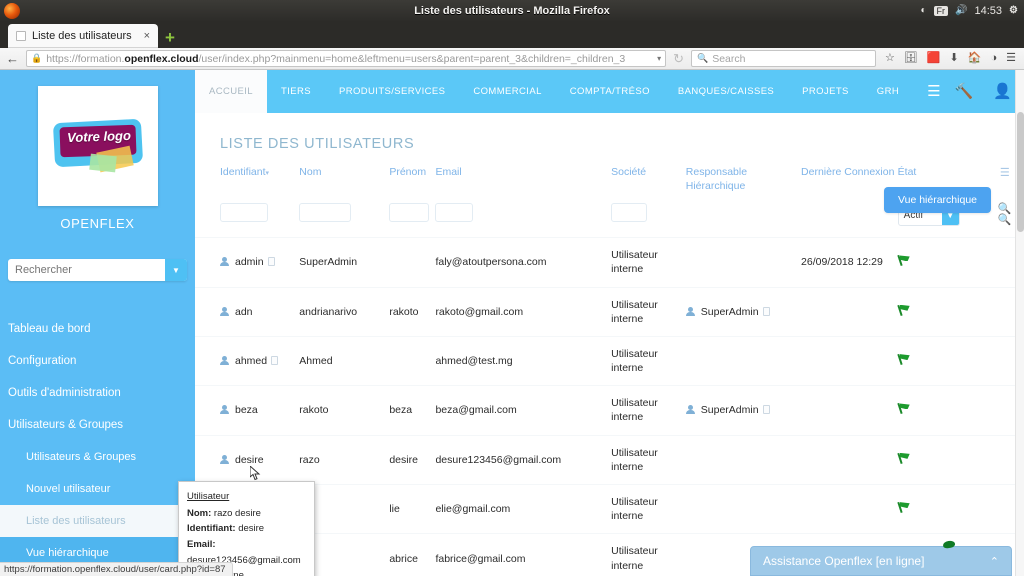  What do you see at coordinates (344, 459) in the screenshot?
I see `cell-nom: razo` at bounding box center [344, 459].